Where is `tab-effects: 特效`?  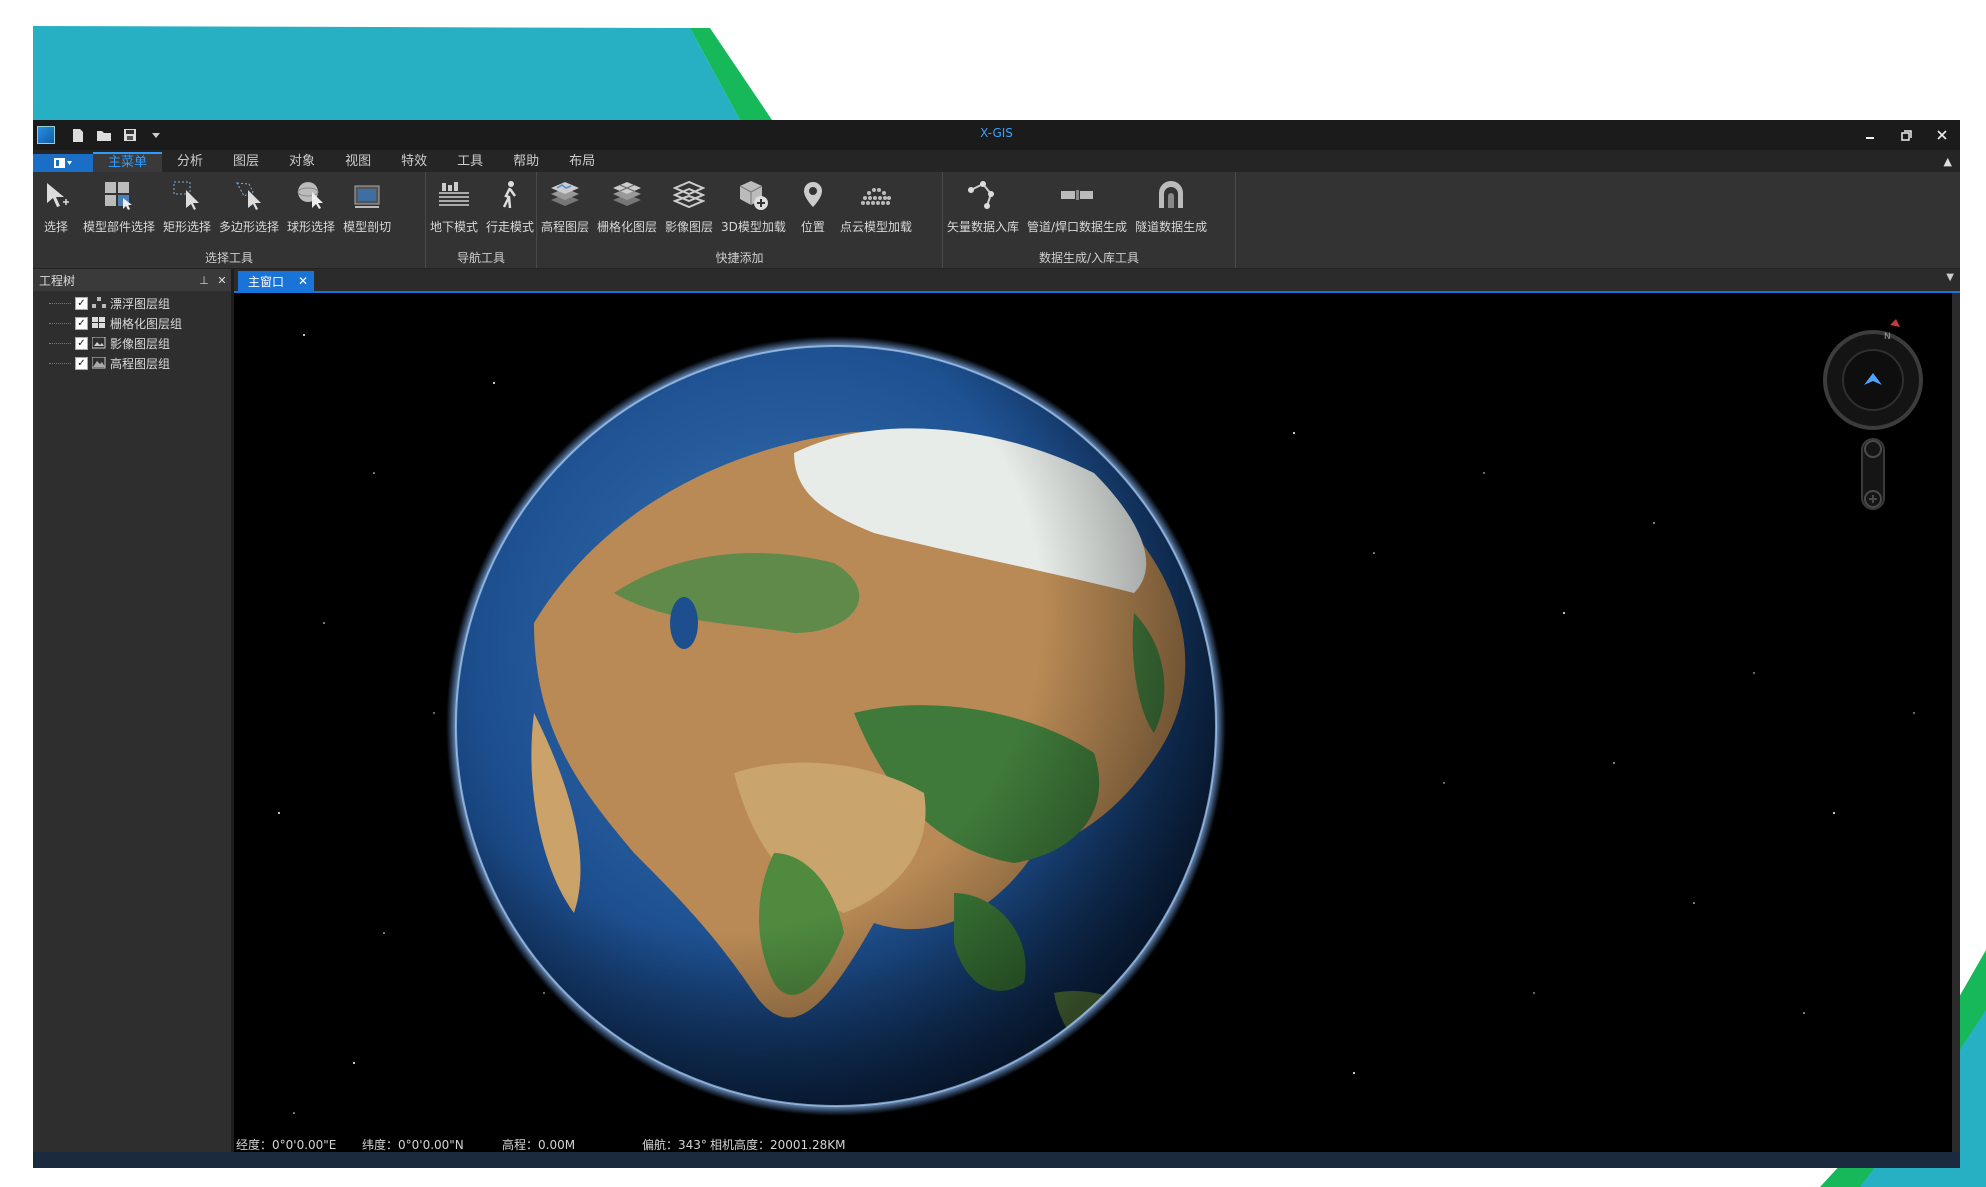
tab-effects: 特效 is located at coordinates (414, 162).